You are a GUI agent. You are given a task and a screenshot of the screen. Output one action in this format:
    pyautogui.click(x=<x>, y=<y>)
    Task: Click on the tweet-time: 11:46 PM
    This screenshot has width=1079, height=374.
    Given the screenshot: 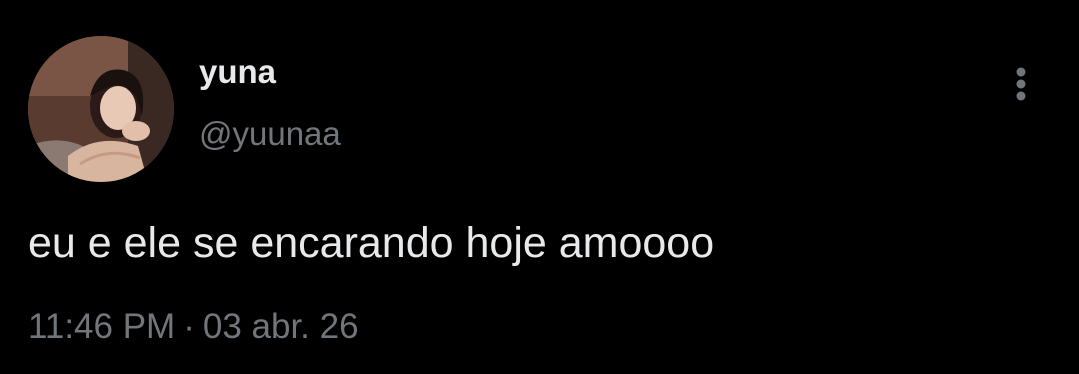 What is the action you would take?
    pyautogui.click(x=102, y=326)
    